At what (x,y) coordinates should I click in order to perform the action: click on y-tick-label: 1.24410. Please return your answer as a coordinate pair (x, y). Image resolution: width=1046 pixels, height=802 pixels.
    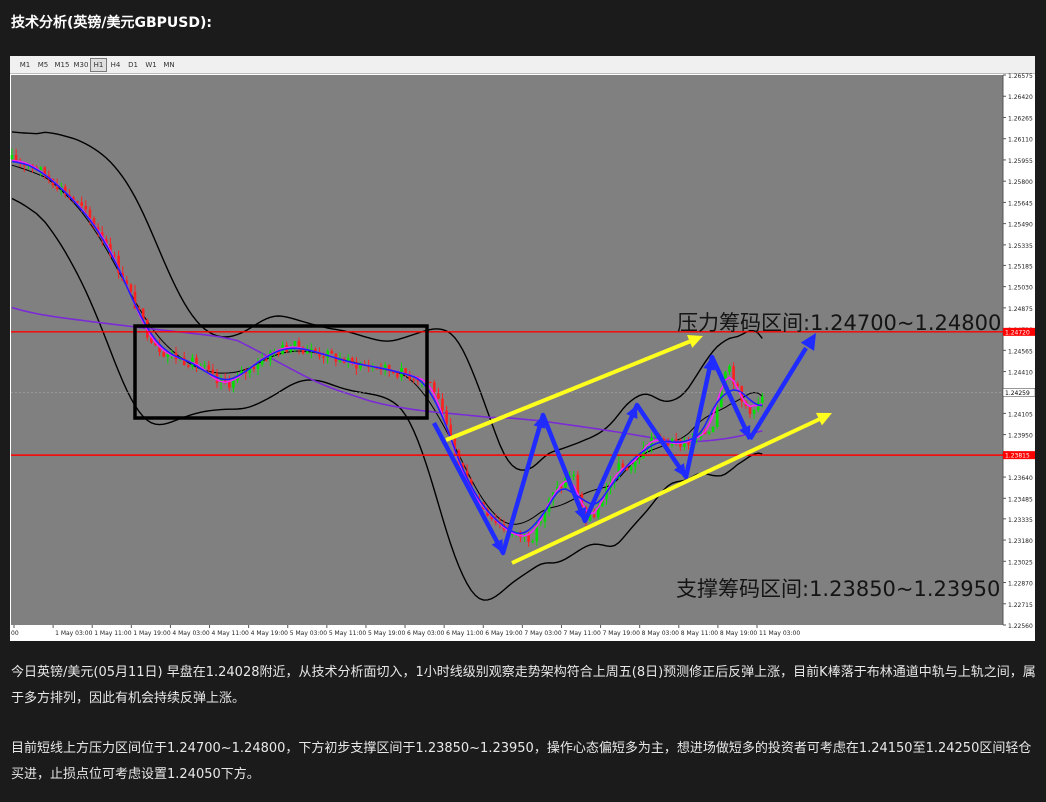
    Looking at the image, I should click on (1020, 373).